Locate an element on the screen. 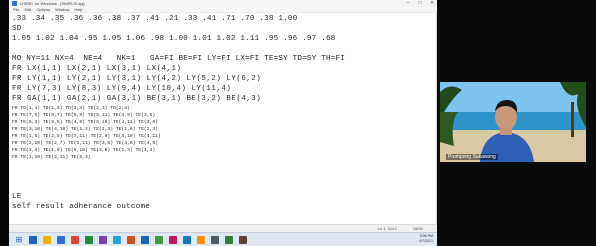 This screenshot has height=246, width=596. maximize-button: □ is located at coordinates (420, 3).